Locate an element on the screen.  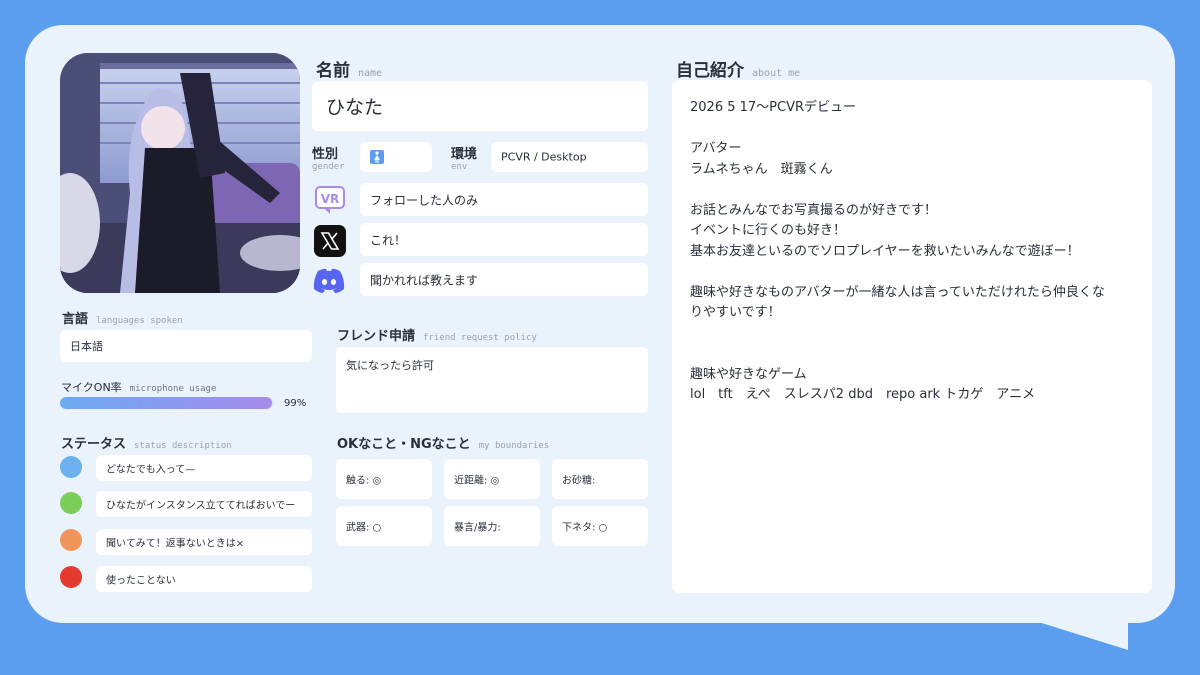
name-value: ひなた is located at coordinates (355, 107).